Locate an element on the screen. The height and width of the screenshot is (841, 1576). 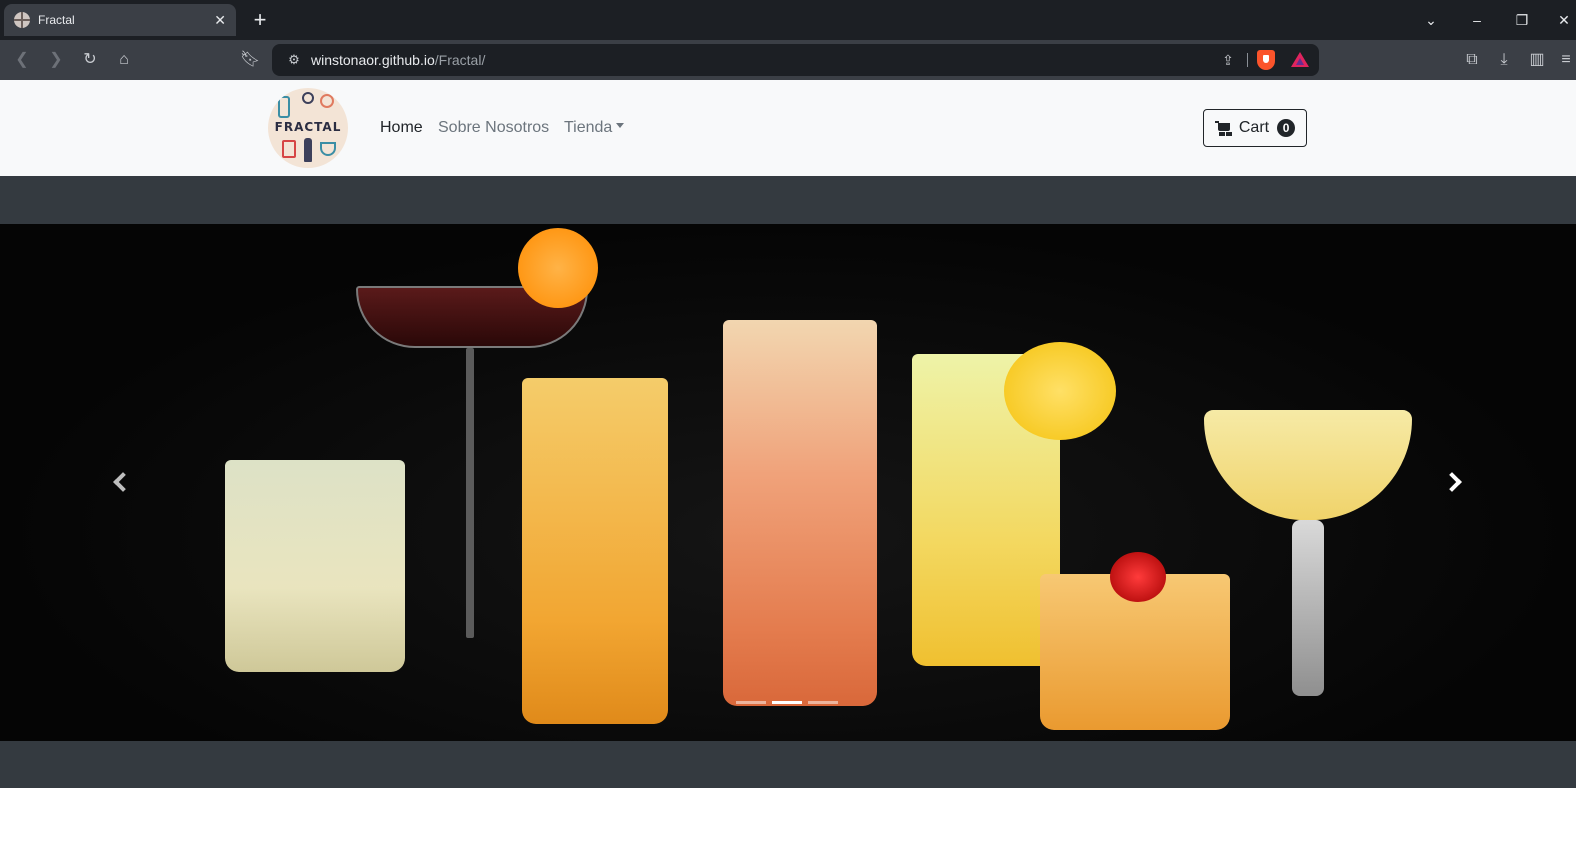
chevron-left-icon is located at coordinates (123, 482).